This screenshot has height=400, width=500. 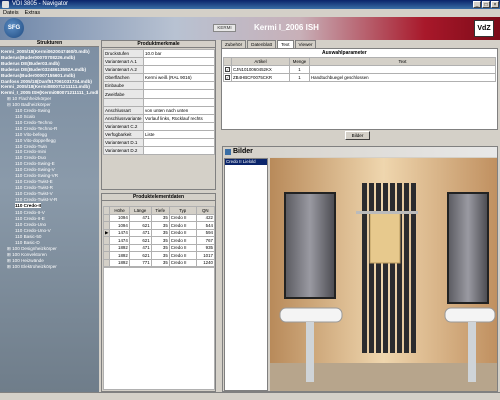 I want to click on table-cell: 471, so click(x=140, y=232).